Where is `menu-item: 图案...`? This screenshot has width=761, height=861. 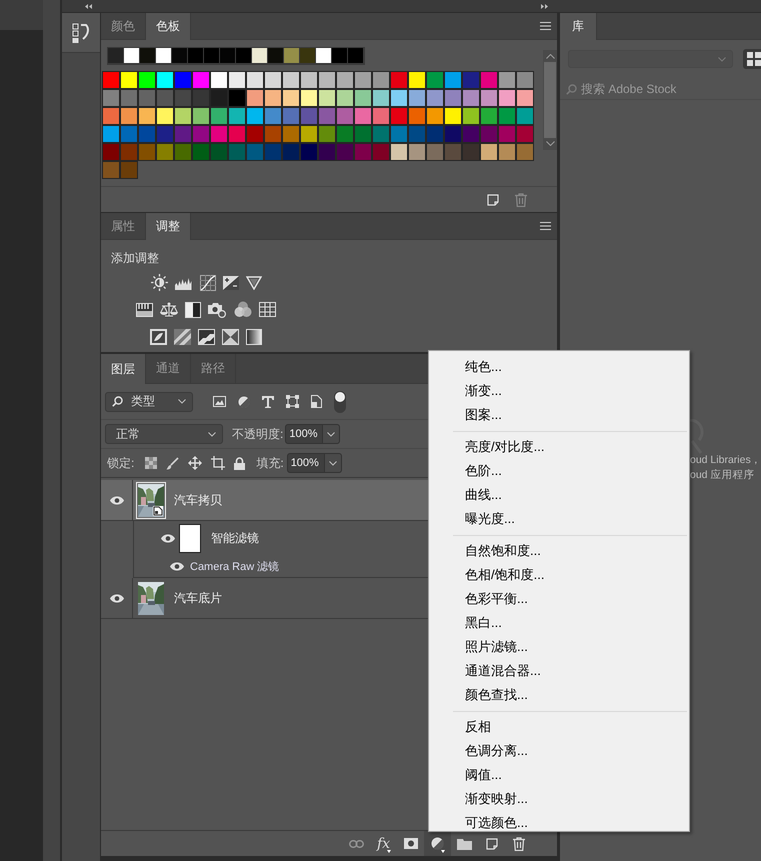
menu-item: 图案... is located at coordinates (559, 415).